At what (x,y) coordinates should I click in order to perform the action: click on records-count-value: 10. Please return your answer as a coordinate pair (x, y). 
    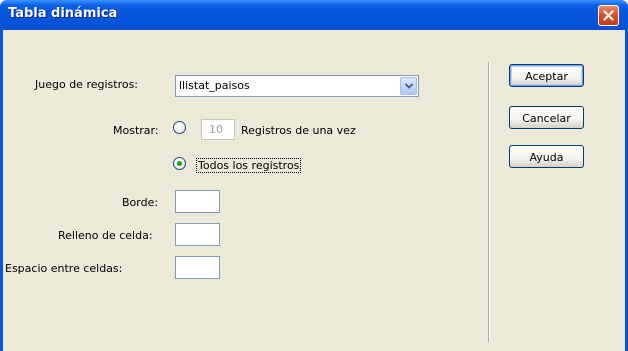
    Looking at the image, I should click on (216, 129).